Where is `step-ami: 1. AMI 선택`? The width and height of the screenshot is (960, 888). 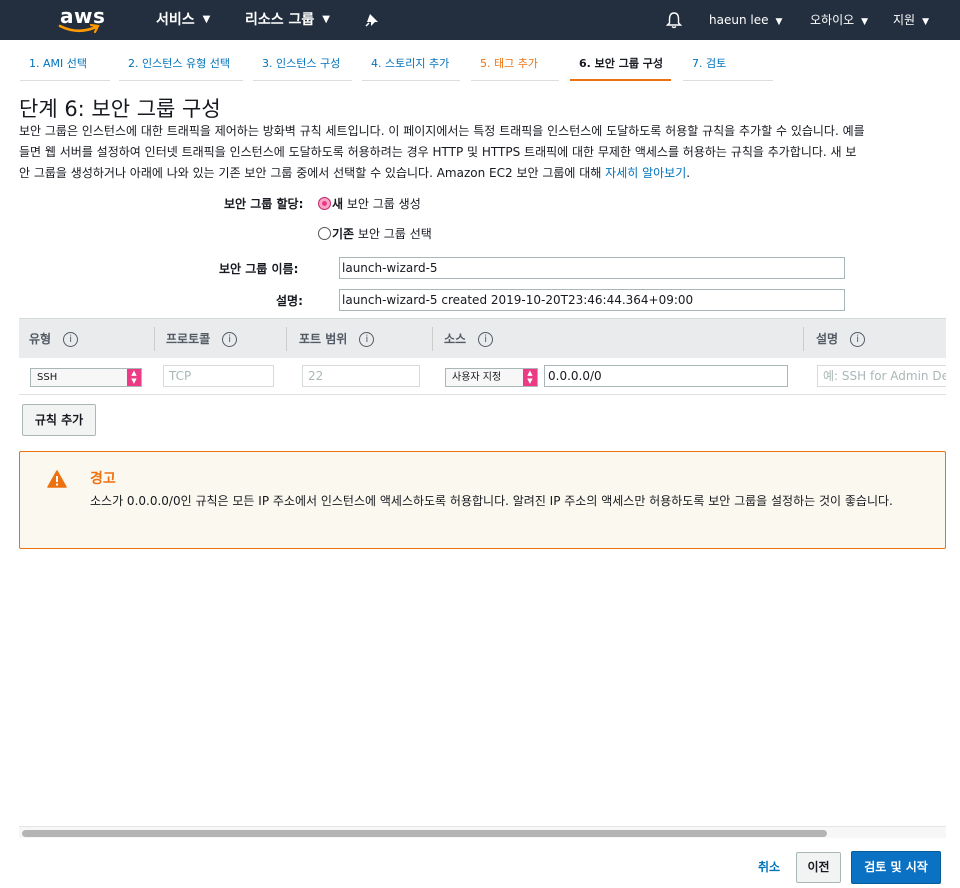
step-ami: 1. AMI 선택 is located at coordinates (65, 66).